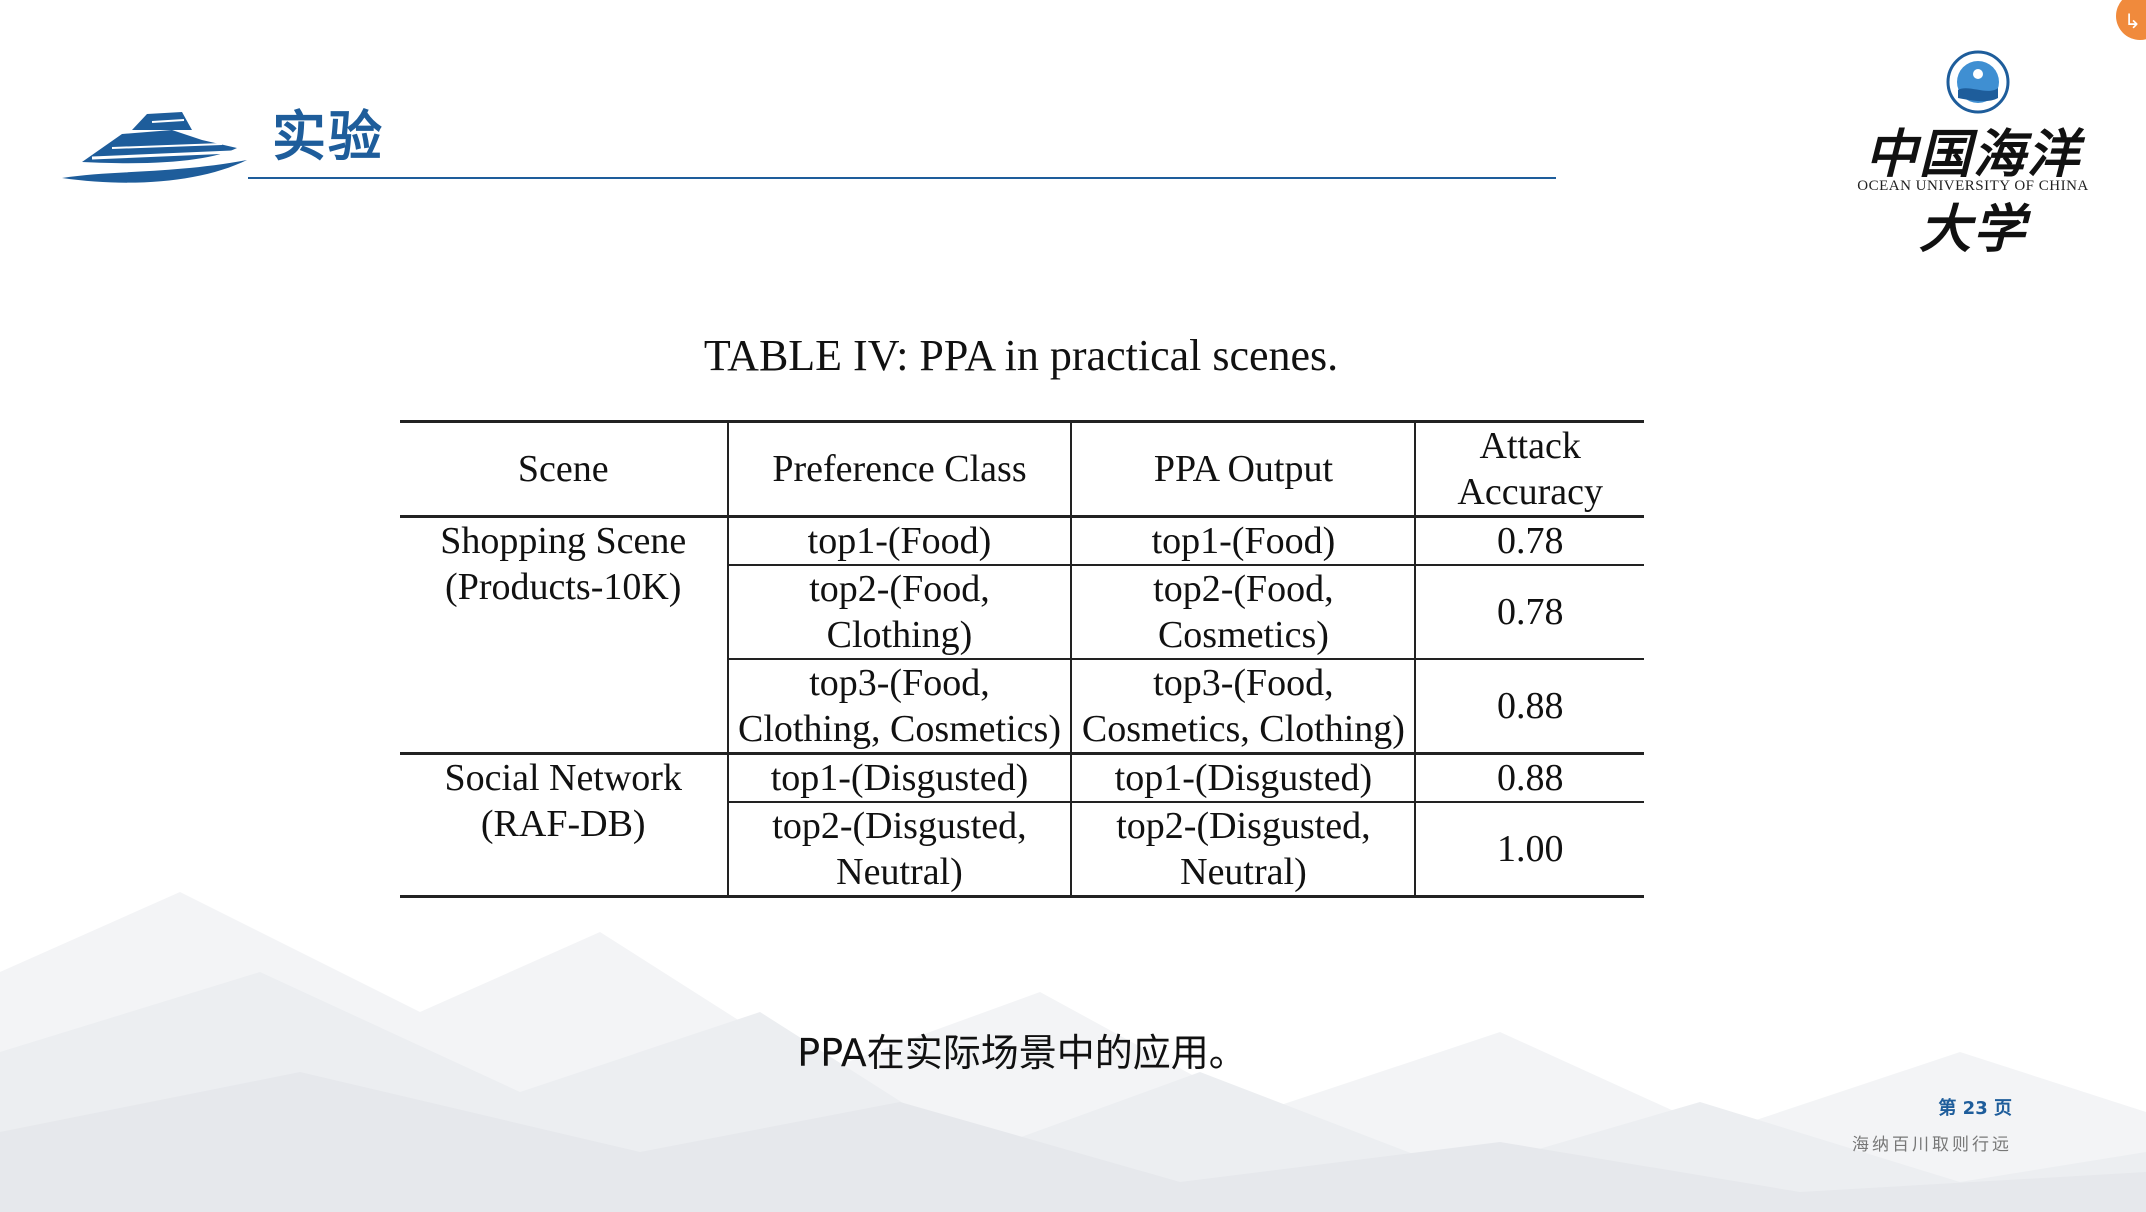  I want to click on output-cell: top1-(Food), so click(1243, 540).